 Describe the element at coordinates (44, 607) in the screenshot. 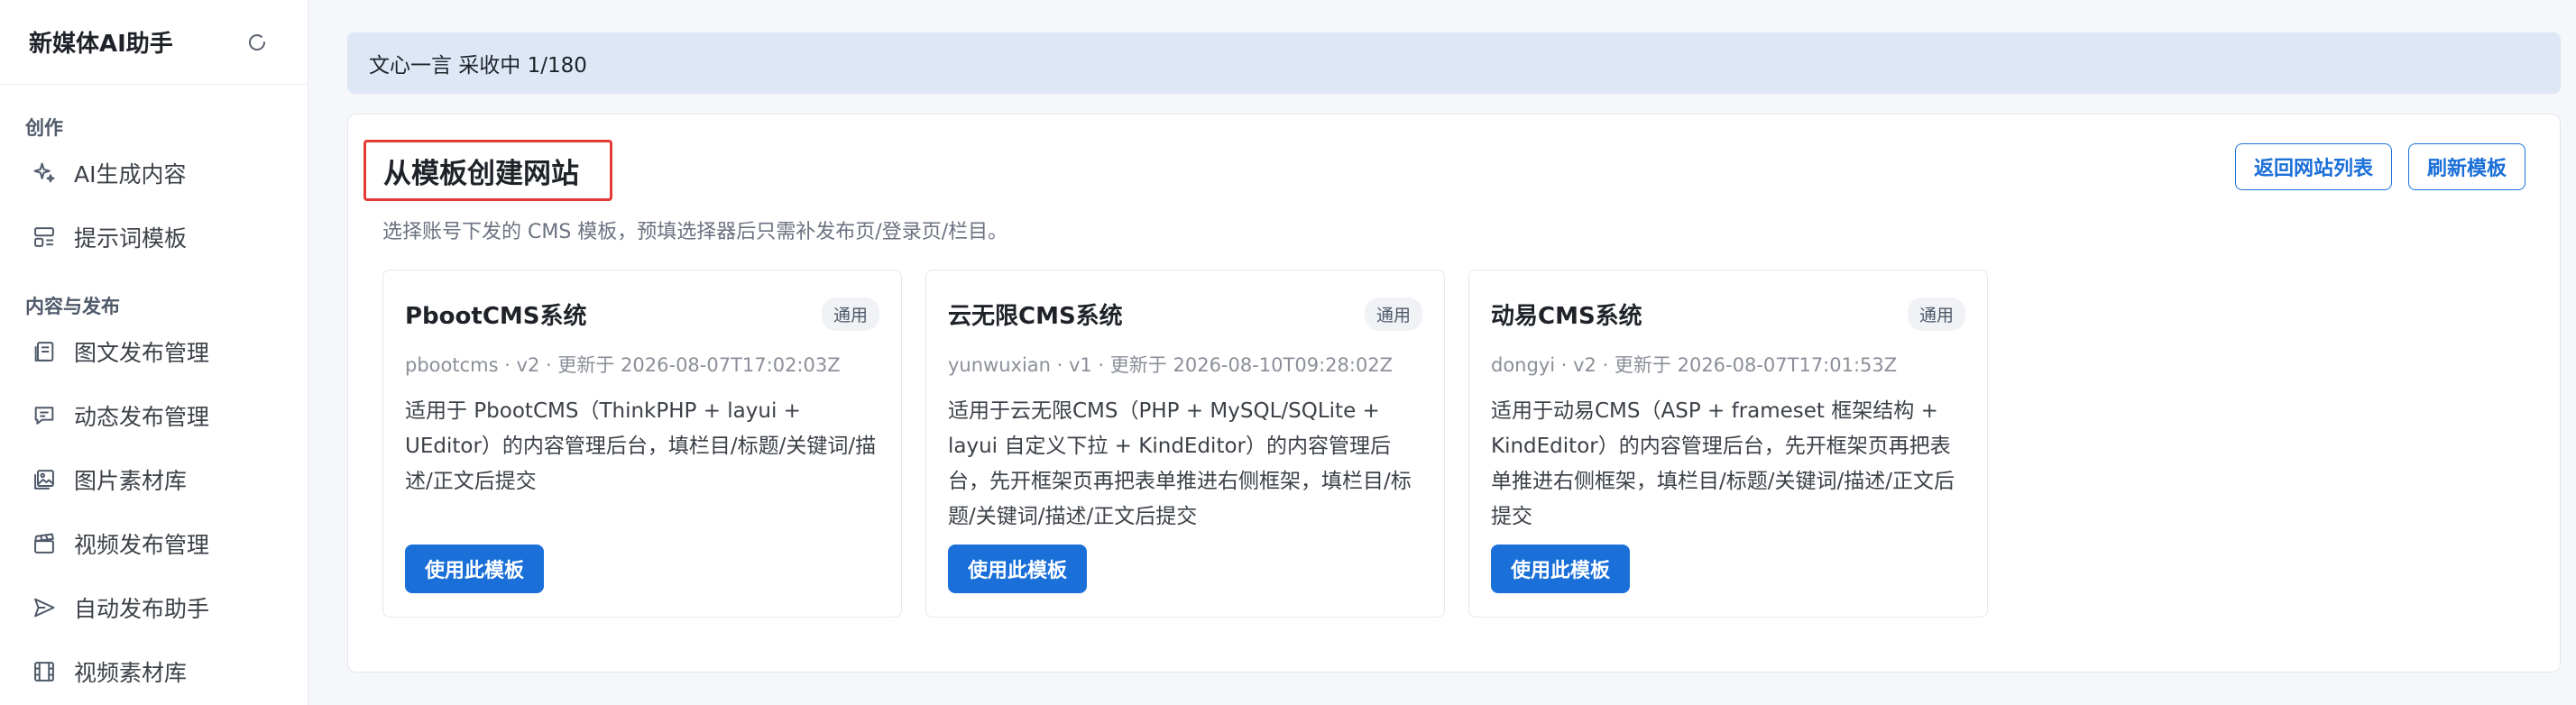

I see `send-icon` at that location.